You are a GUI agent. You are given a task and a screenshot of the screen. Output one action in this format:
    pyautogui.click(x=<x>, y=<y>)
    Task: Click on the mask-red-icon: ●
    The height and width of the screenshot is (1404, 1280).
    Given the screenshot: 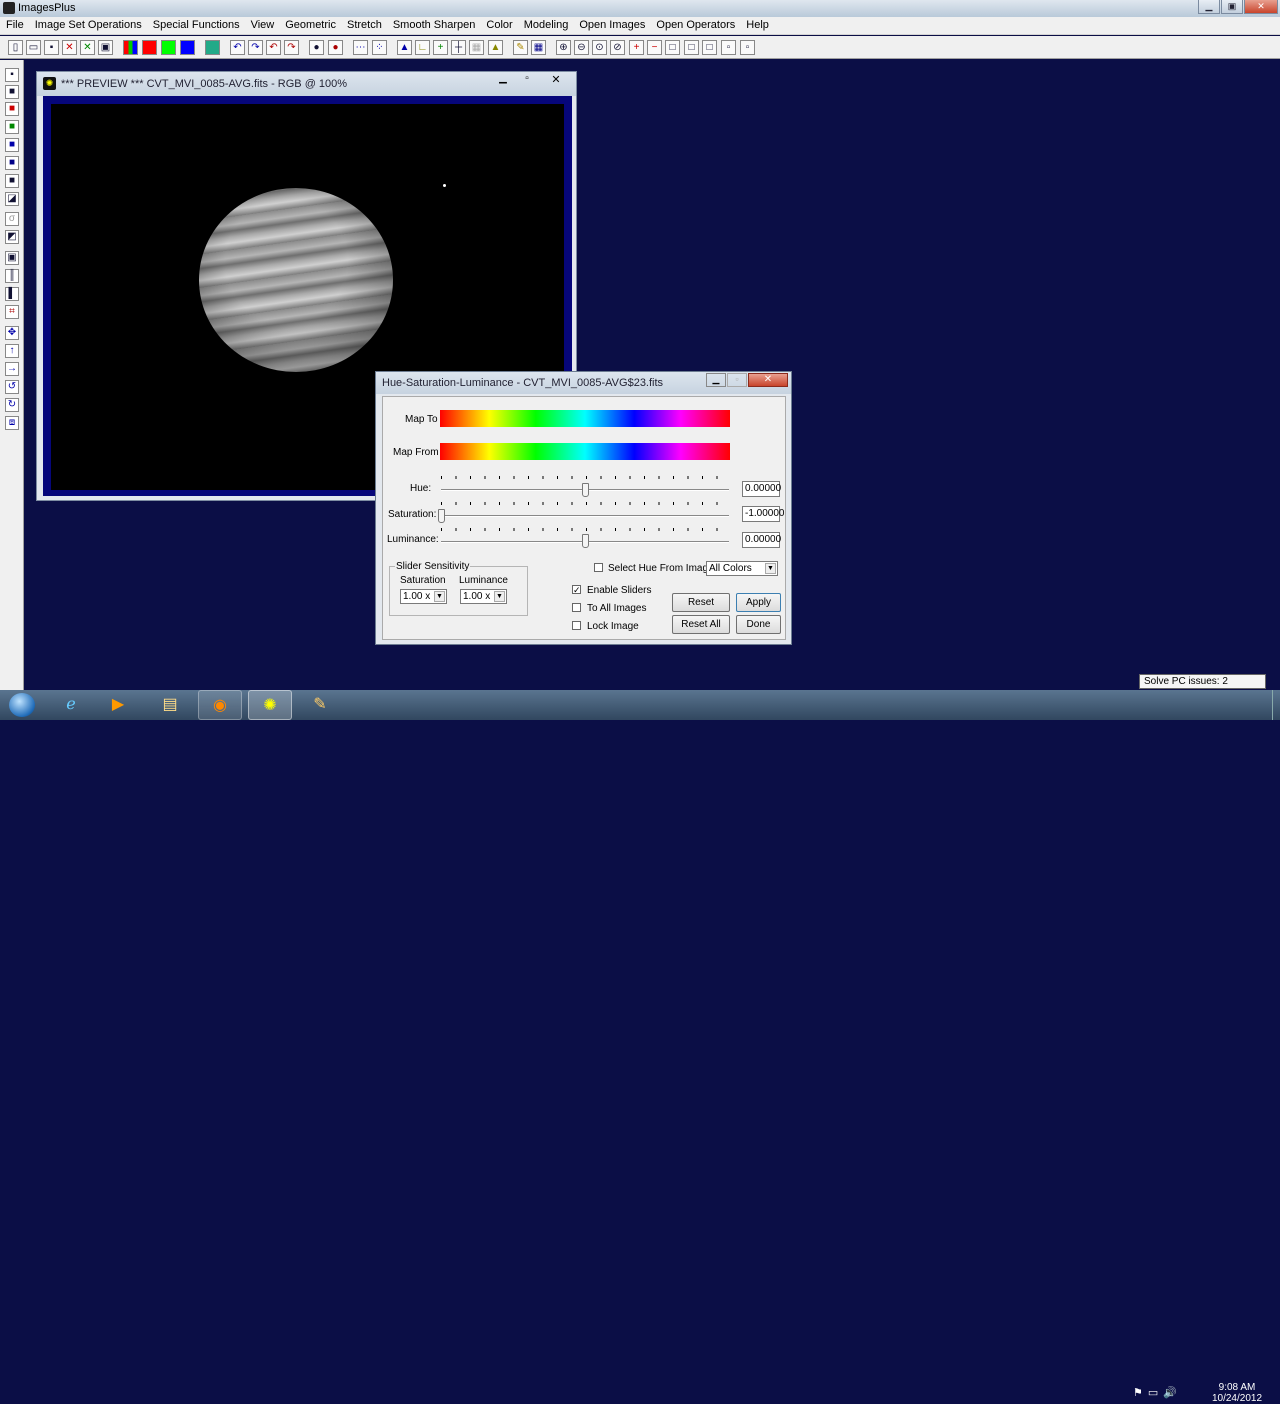 What is the action you would take?
    pyautogui.click(x=335, y=47)
    